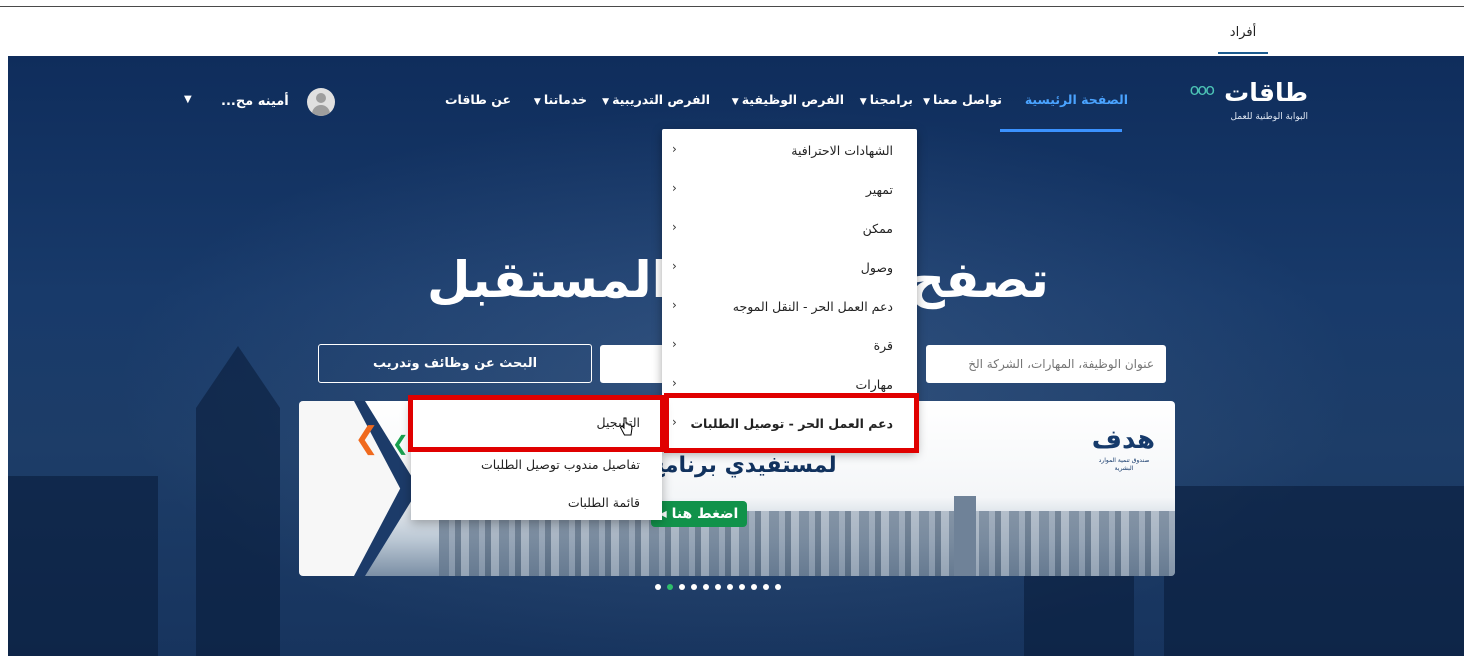  Describe the element at coordinates (789, 345) in the screenshot. I see `menu-item-qurrah: قرة ‹` at that location.